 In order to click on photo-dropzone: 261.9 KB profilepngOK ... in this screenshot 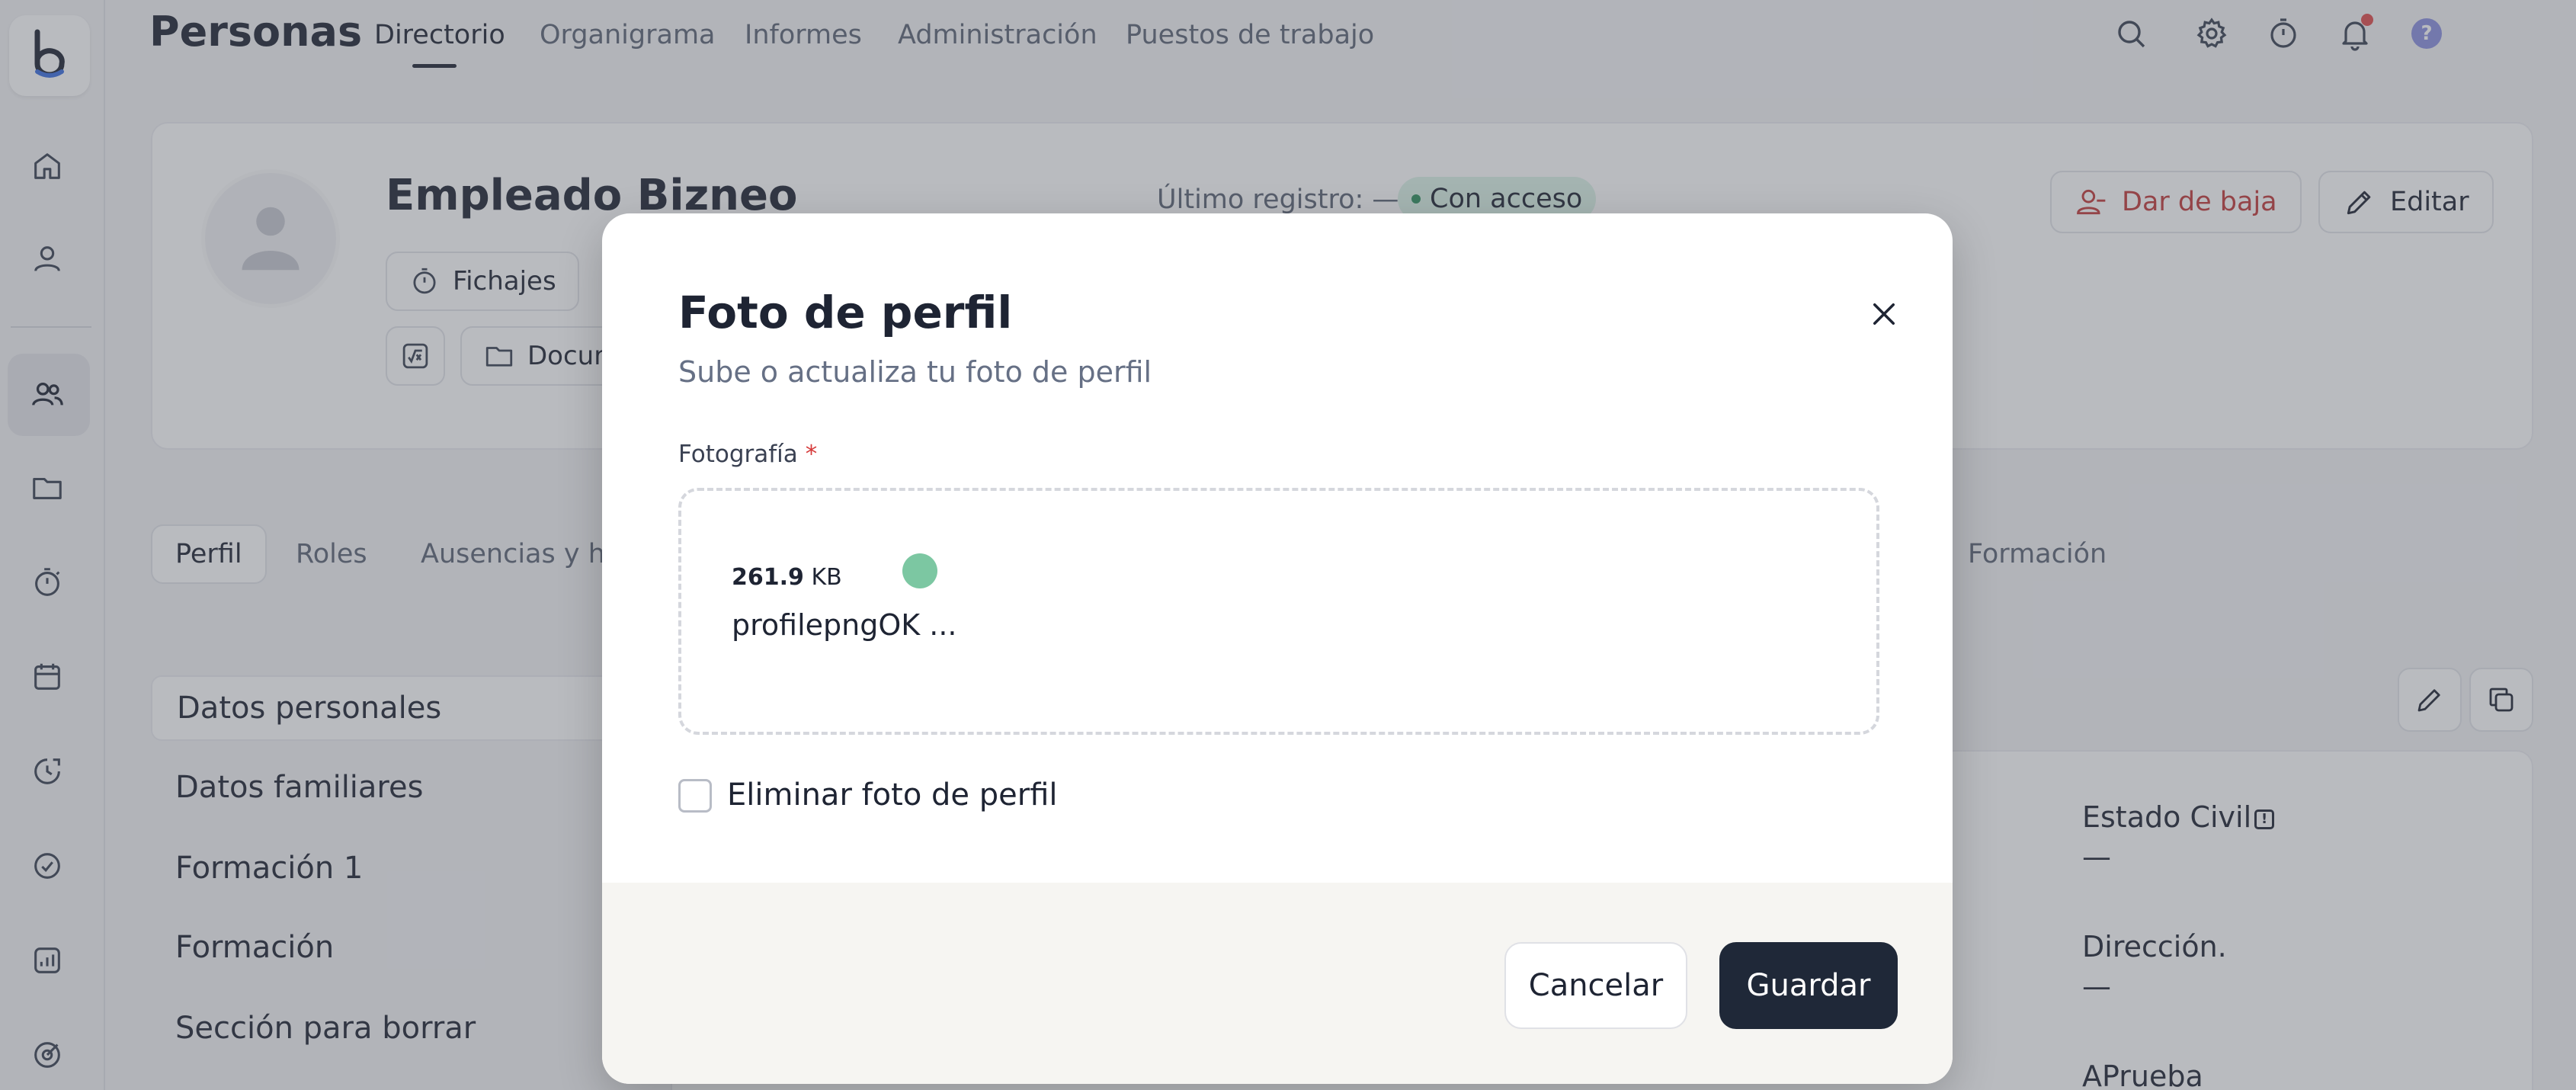, I will do `click(1278, 611)`.